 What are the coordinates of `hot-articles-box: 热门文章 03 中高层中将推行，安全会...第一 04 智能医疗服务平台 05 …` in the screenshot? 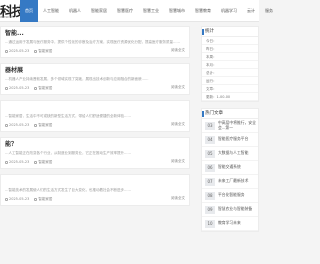 It's located at (230, 170).